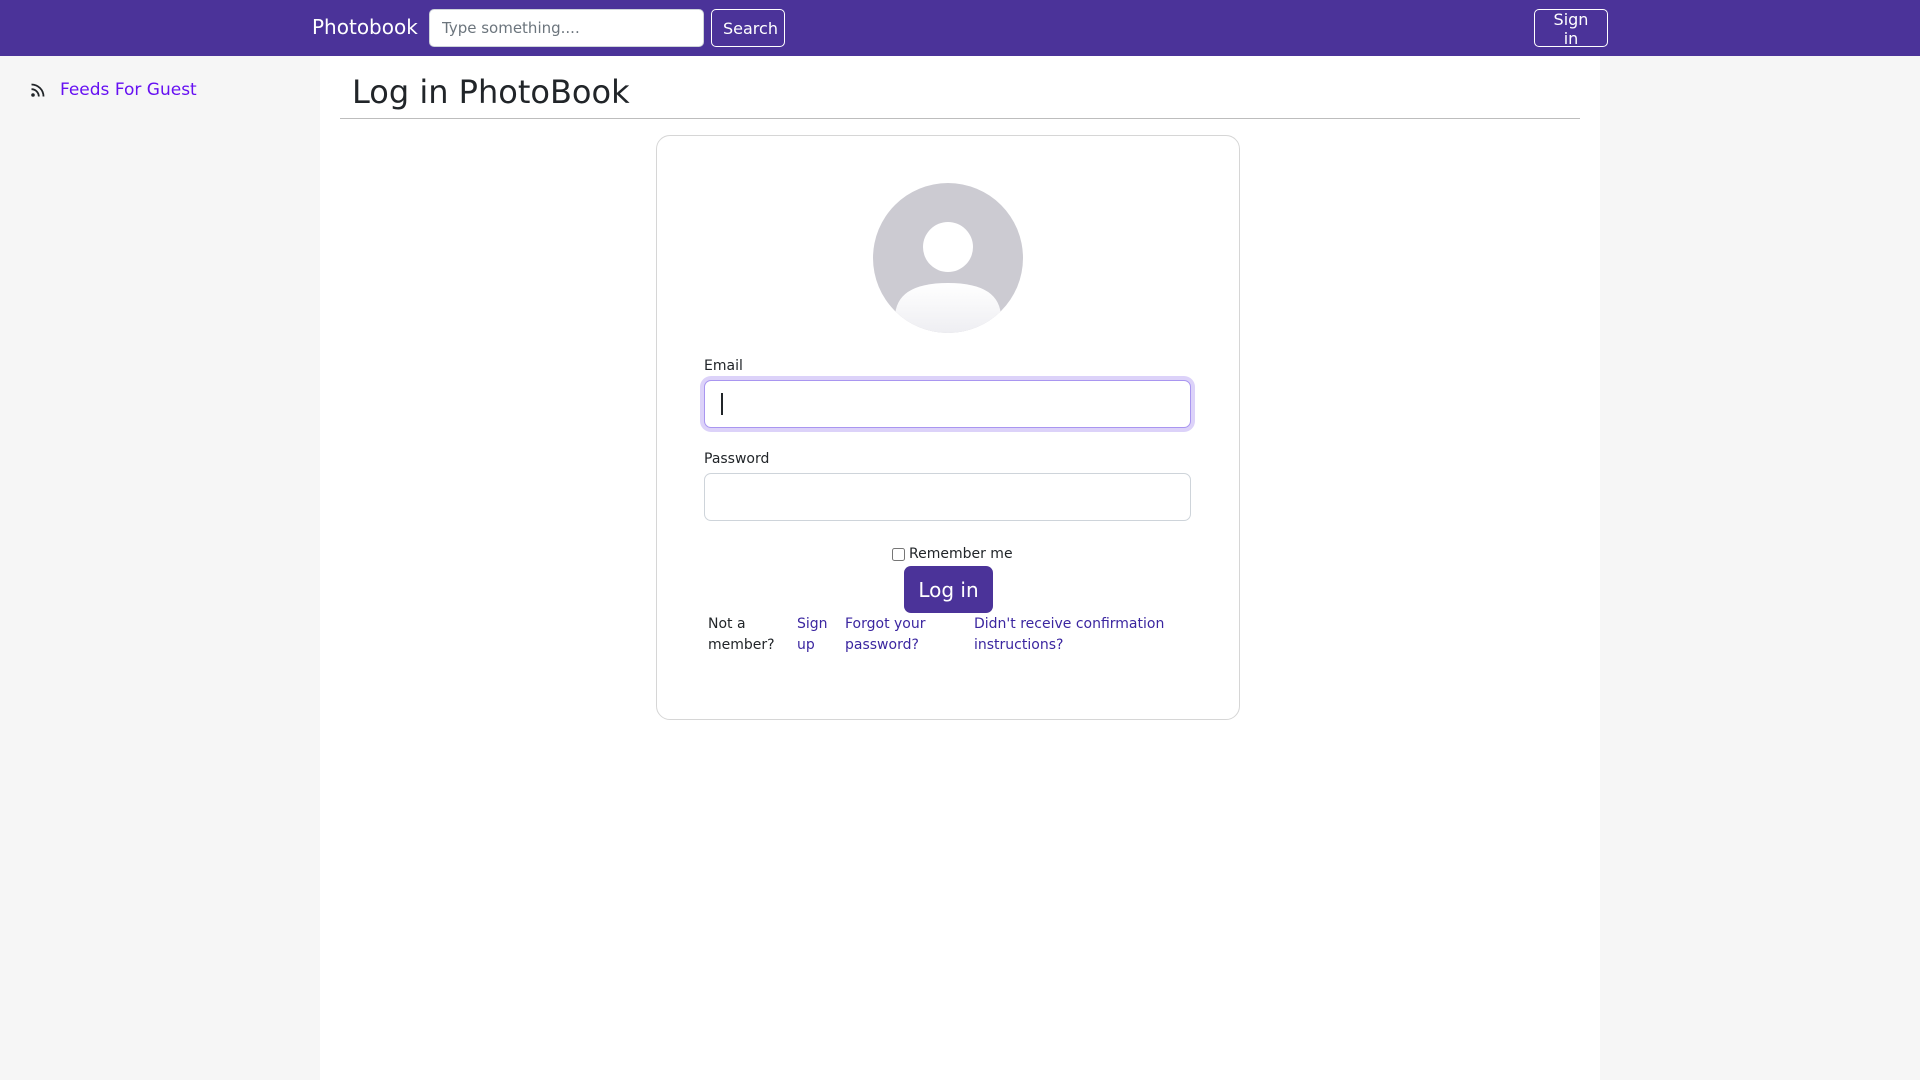 Image resolution: width=1920 pixels, height=1080 pixels. Describe the element at coordinates (722, 404) in the screenshot. I see `text-cursor` at that location.